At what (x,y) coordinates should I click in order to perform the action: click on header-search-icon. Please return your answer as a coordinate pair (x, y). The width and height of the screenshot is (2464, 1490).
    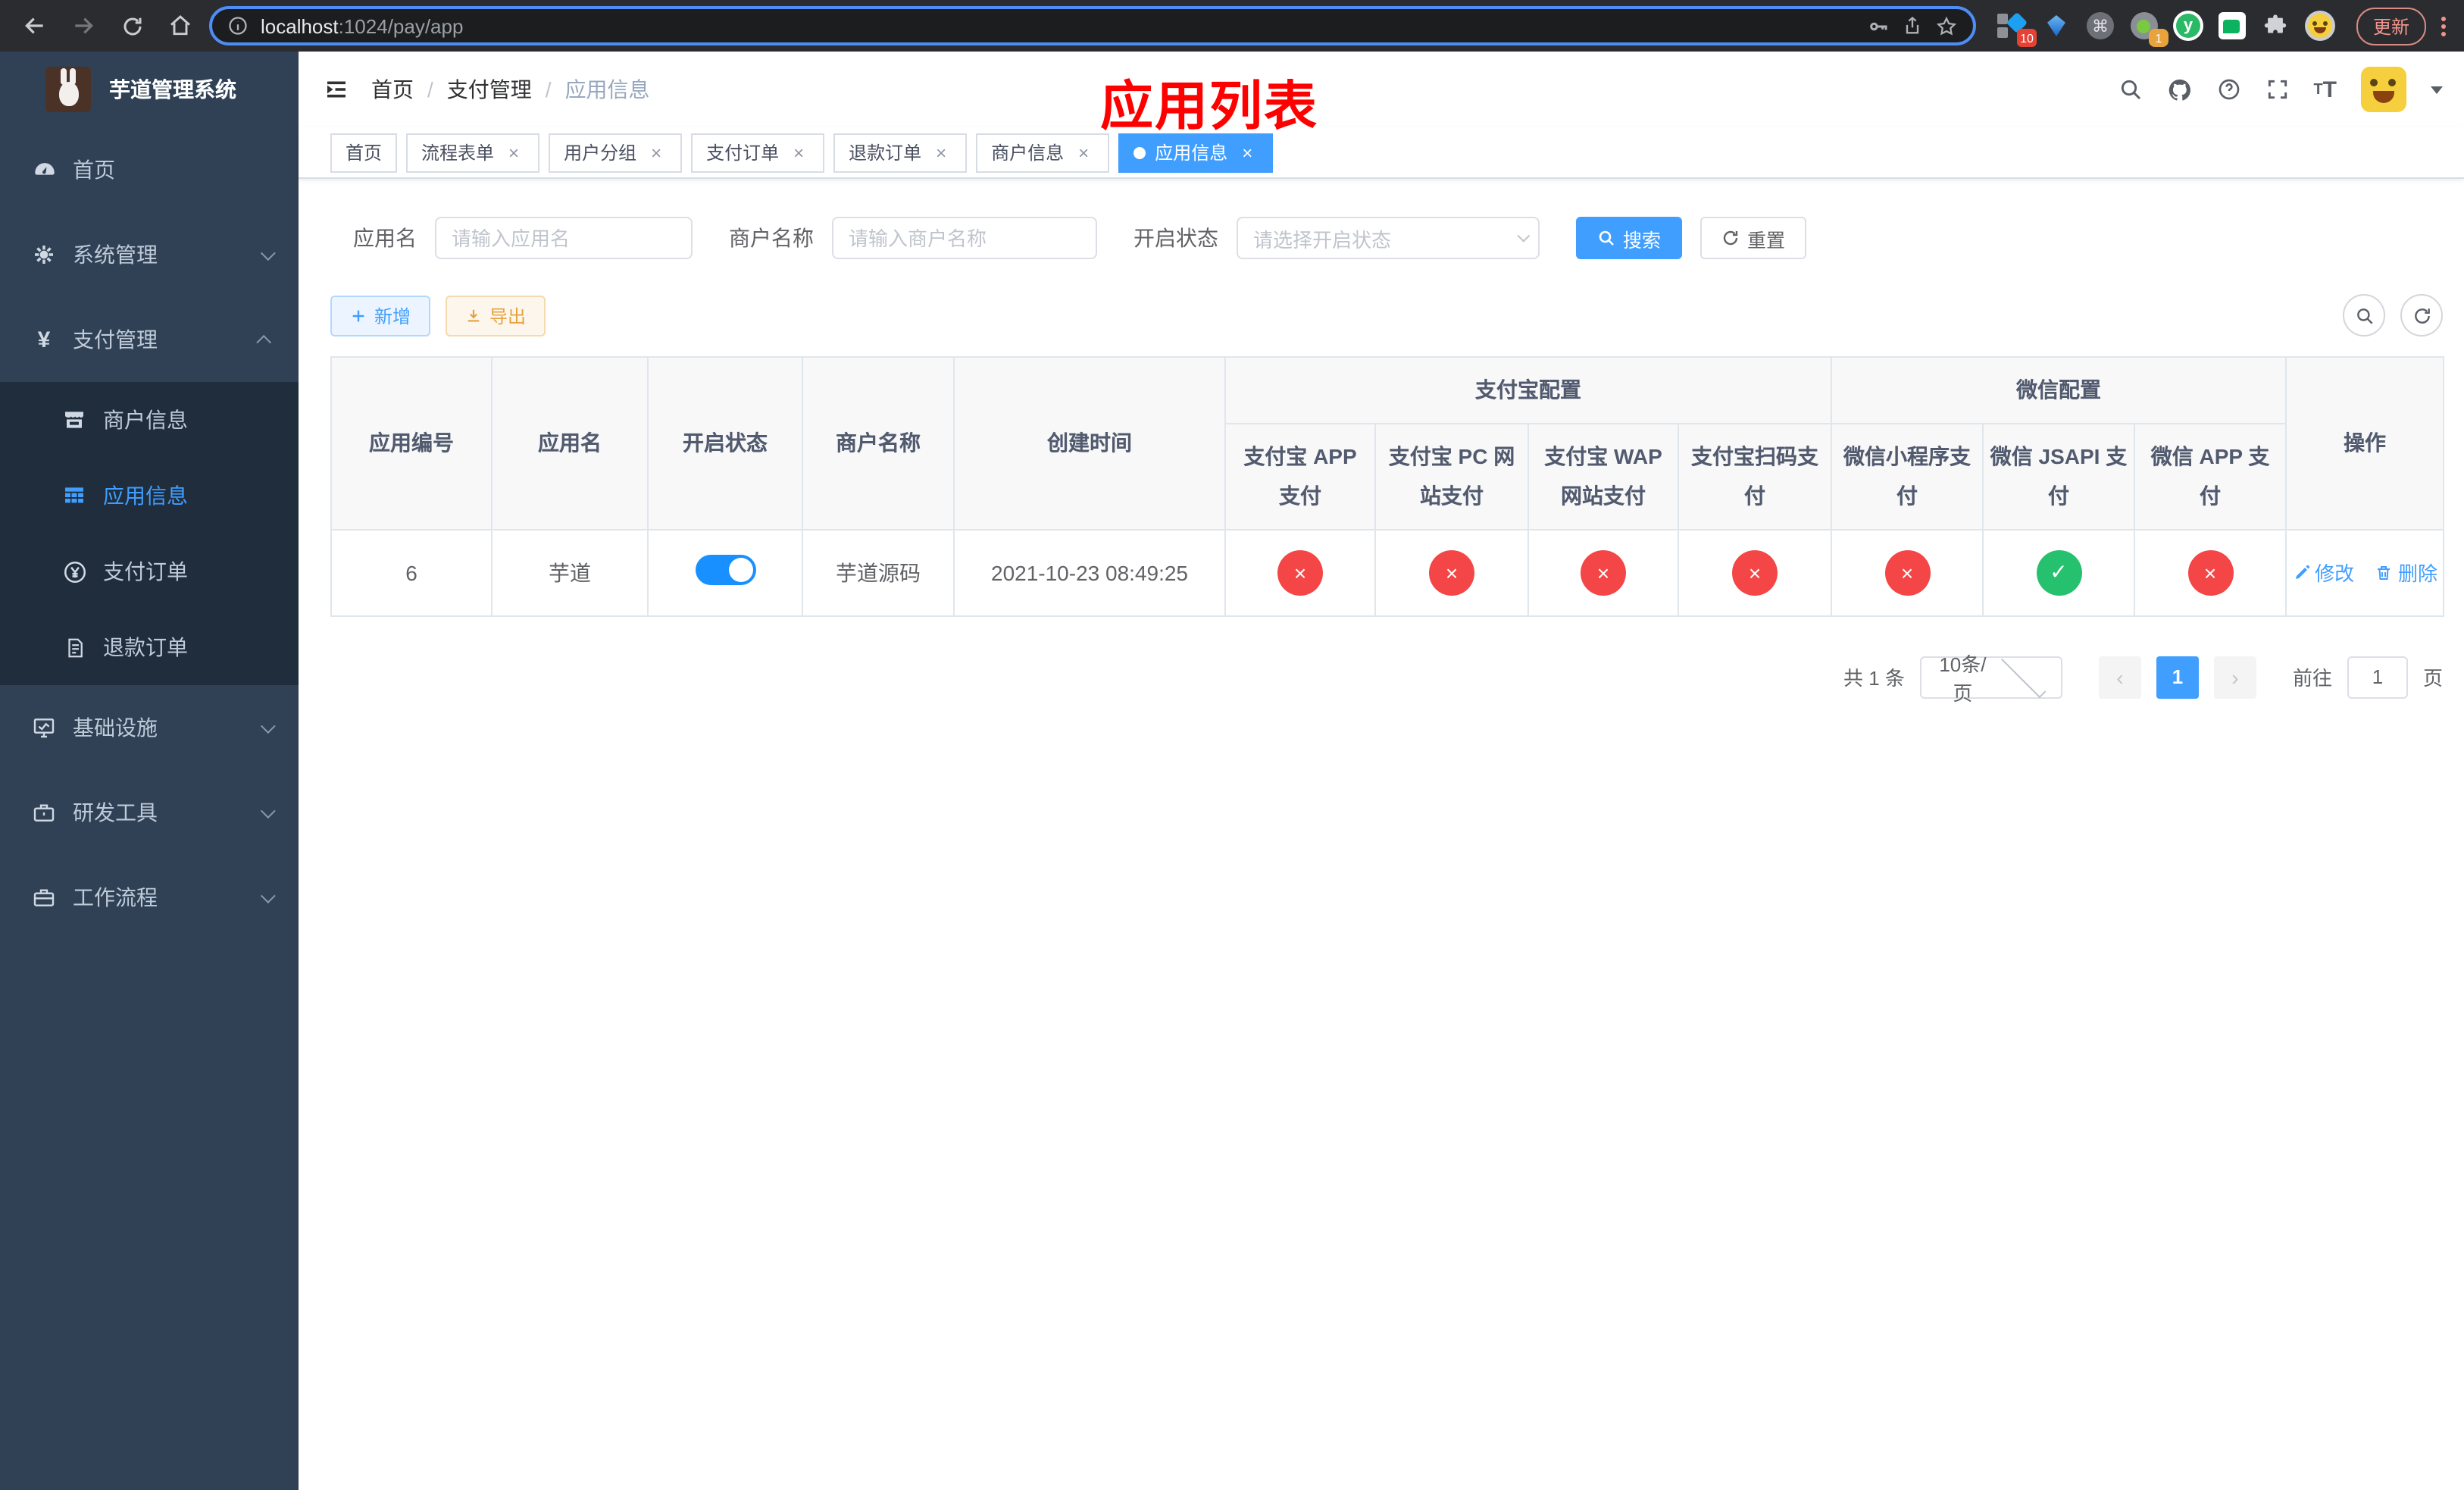
    Looking at the image, I should click on (2130, 89).